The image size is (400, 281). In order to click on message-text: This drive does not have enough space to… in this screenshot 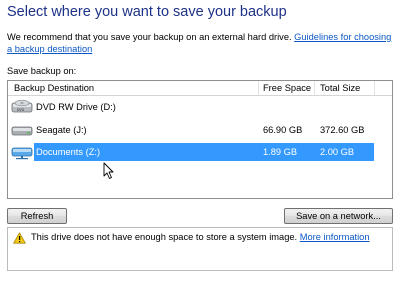, I will do `click(200, 237)`.